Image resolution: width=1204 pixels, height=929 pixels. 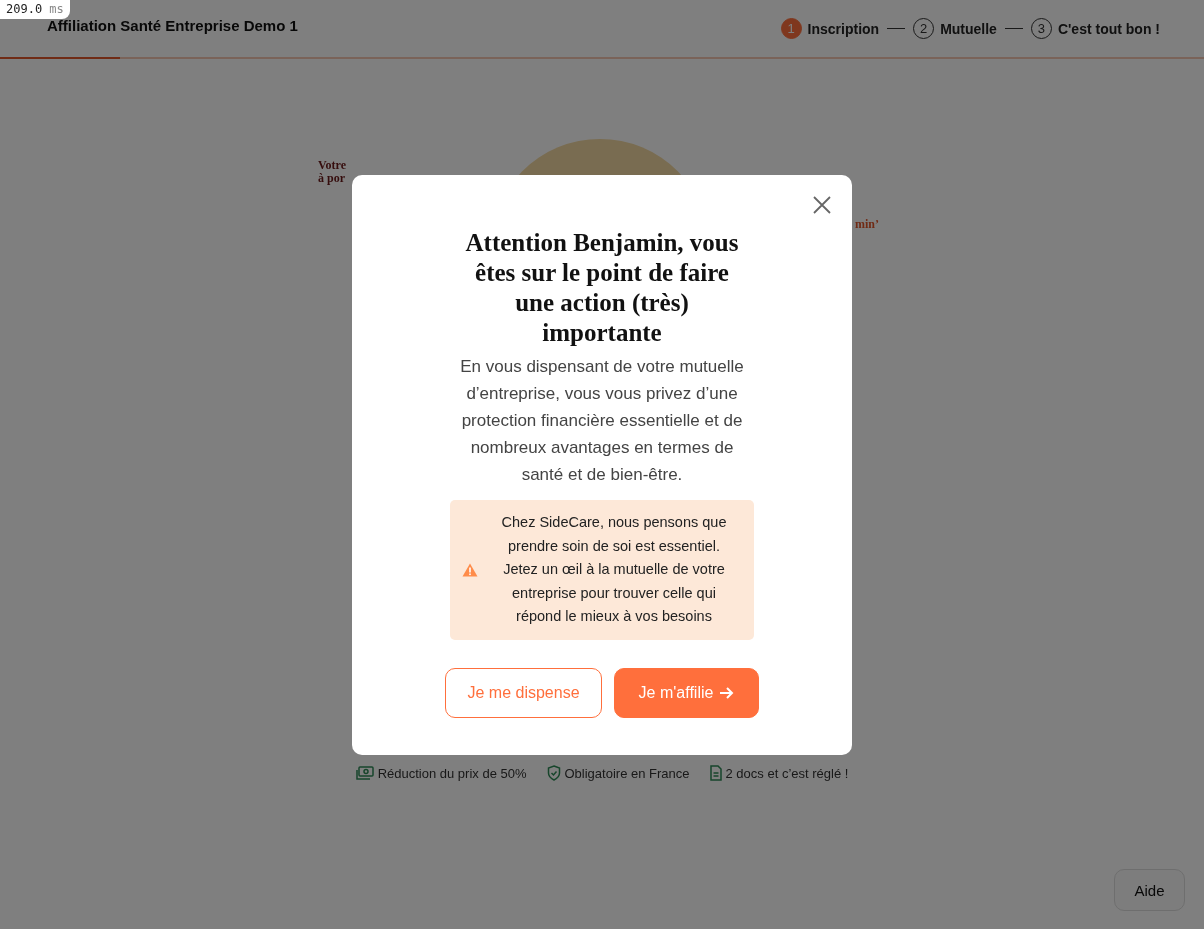 I want to click on app-title: Affiliation Santé Entreprise Demo 1, so click(x=172, y=25).